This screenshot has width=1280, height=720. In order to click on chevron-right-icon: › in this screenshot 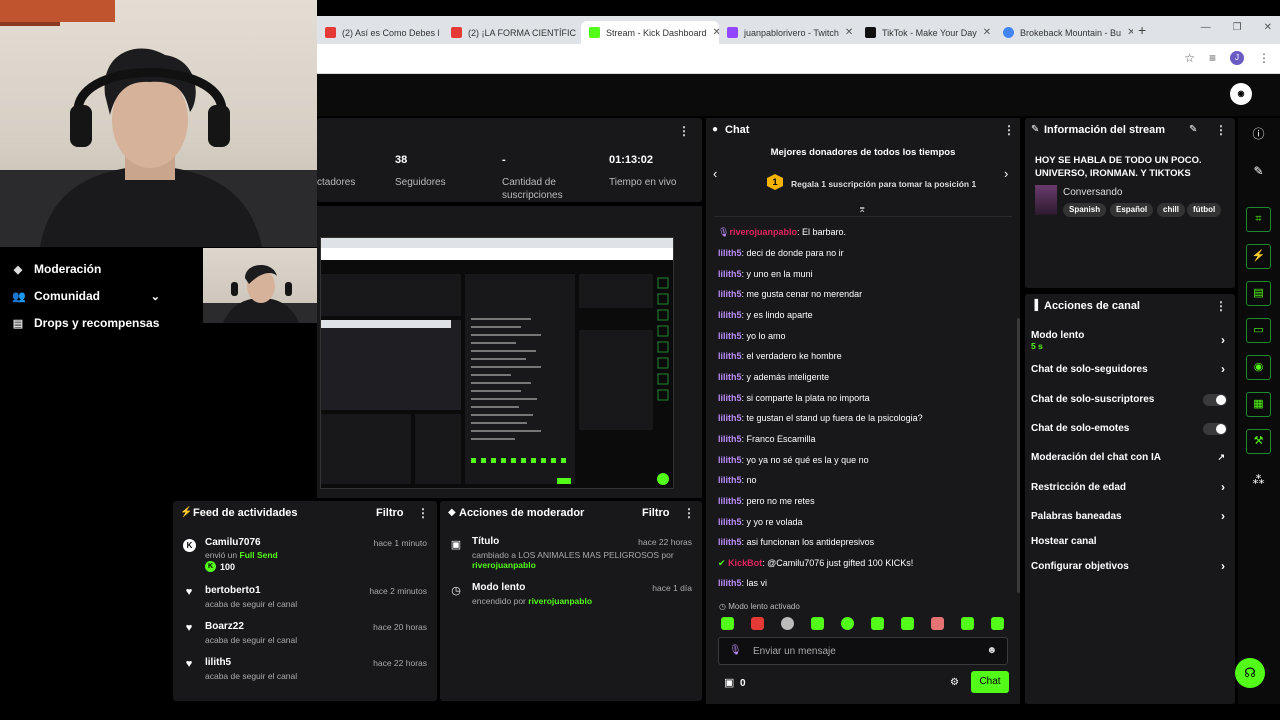, I will do `click(1006, 173)`.